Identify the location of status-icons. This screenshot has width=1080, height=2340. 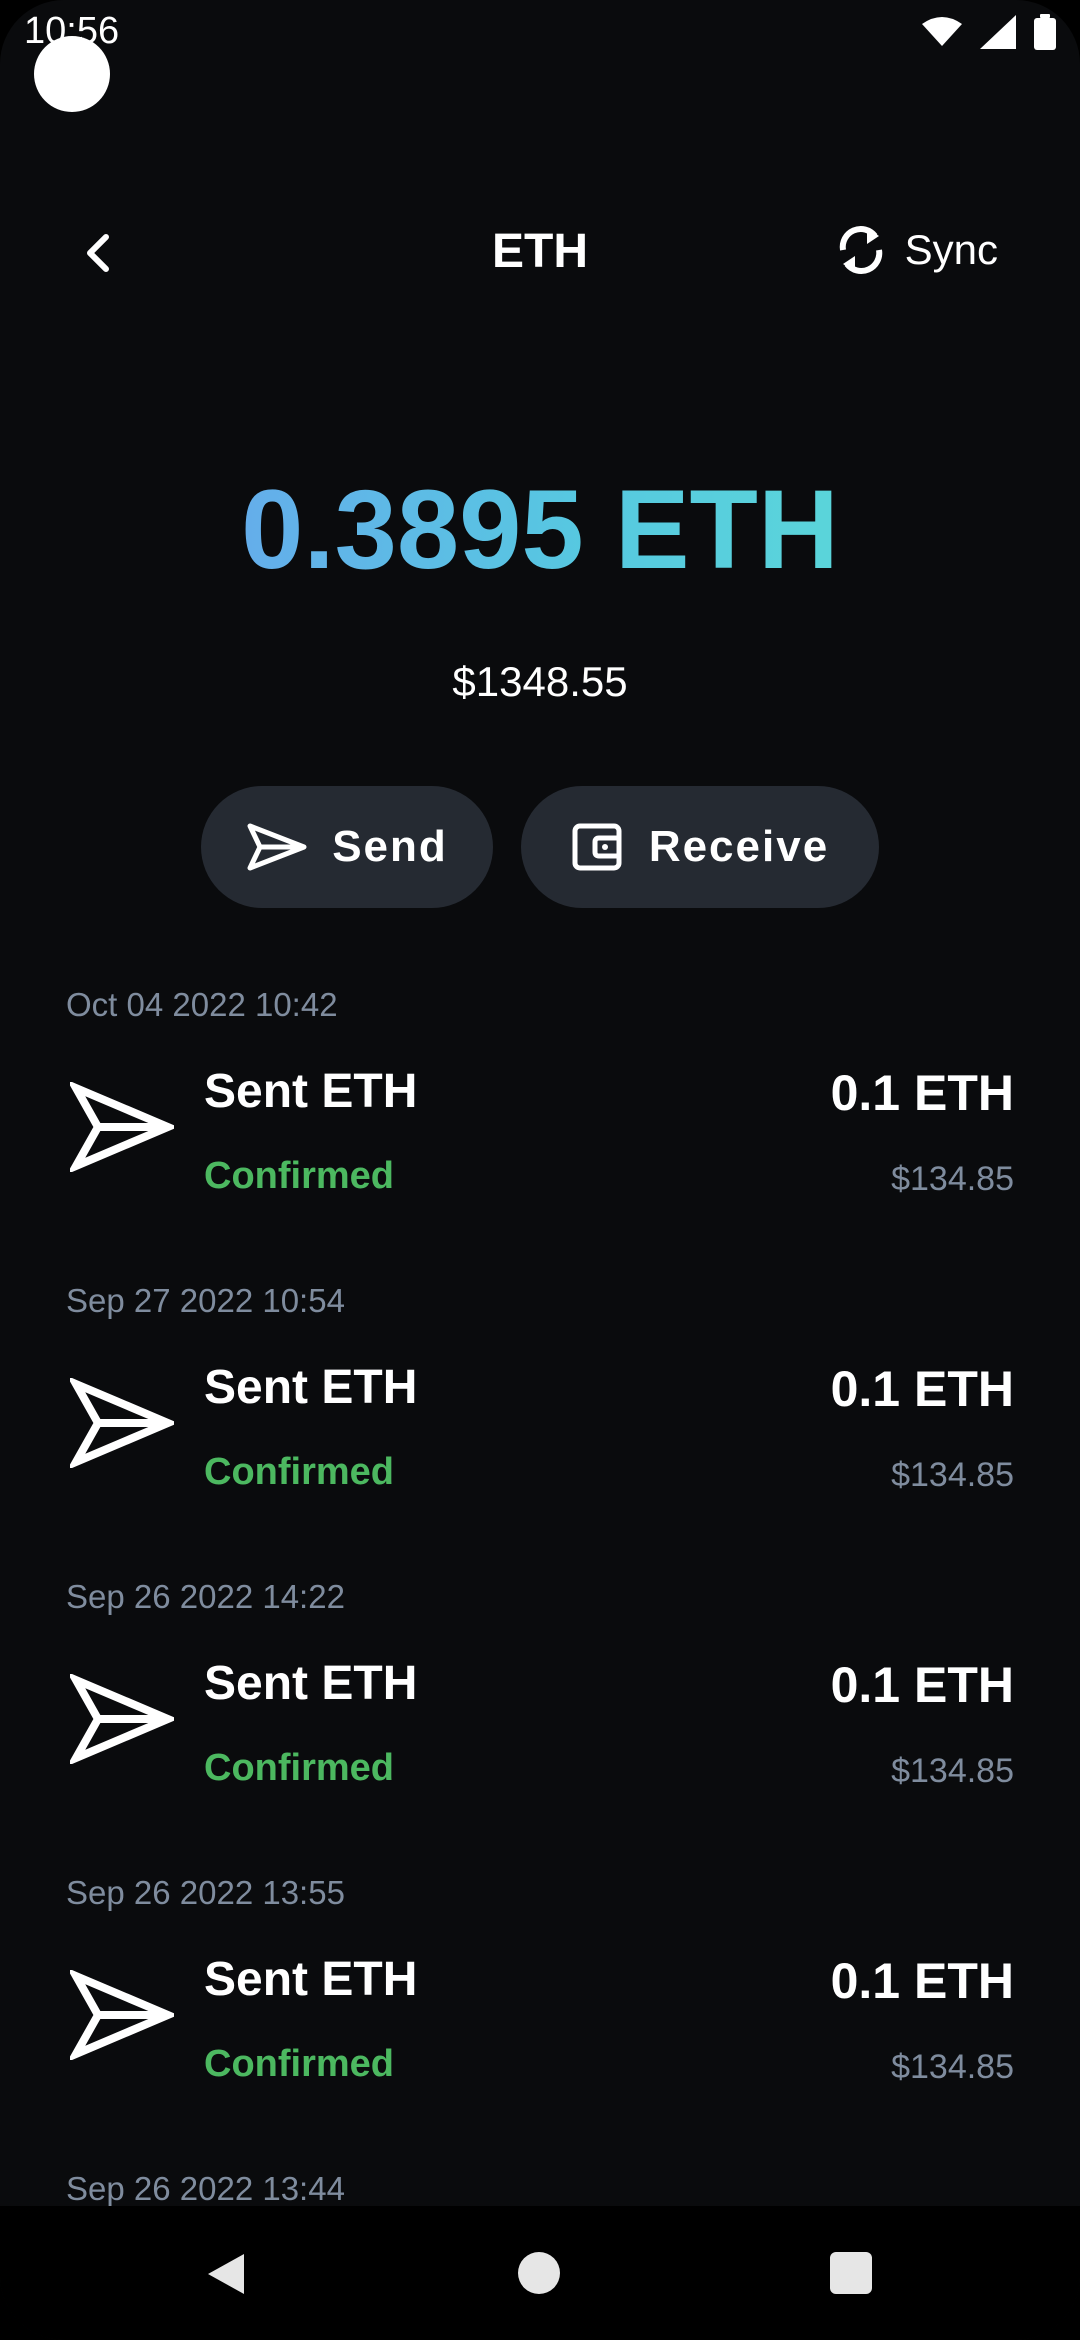
(989, 32).